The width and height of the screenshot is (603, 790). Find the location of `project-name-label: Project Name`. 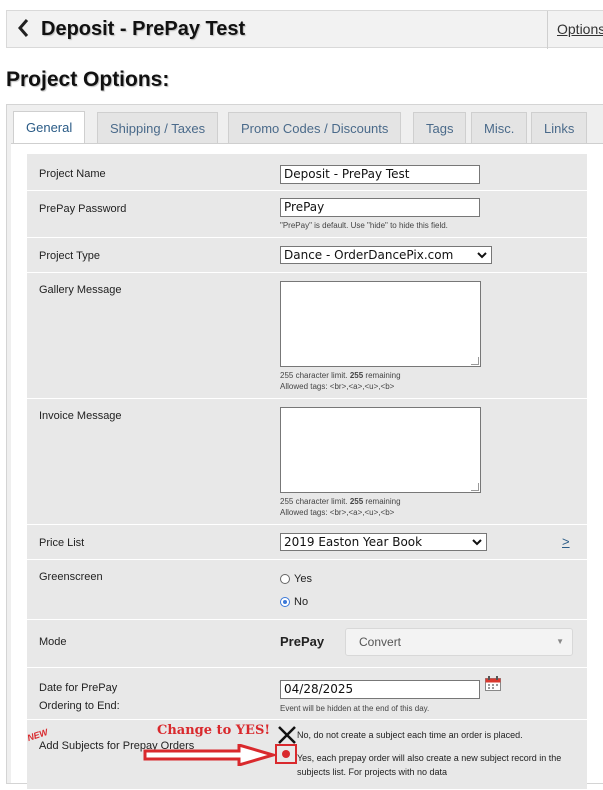

project-name-label: Project Name is located at coordinates (72, 174).